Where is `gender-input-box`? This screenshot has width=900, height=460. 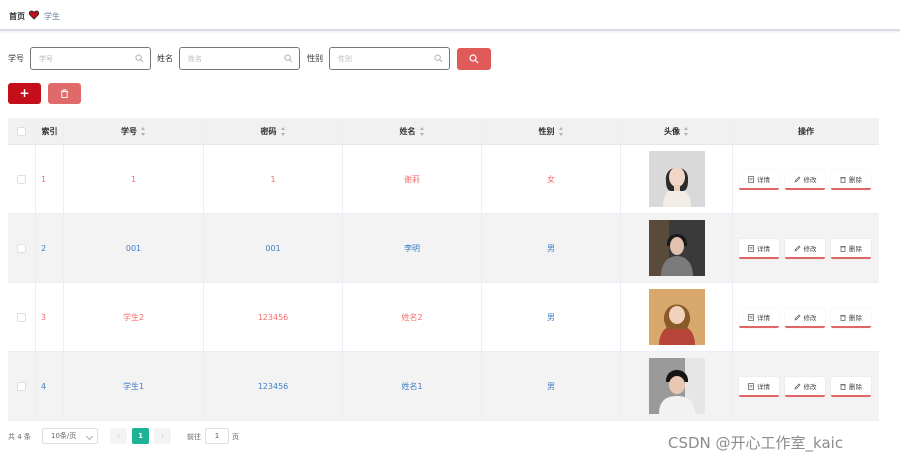 gender-input-box is located at coordinates (389, 58).